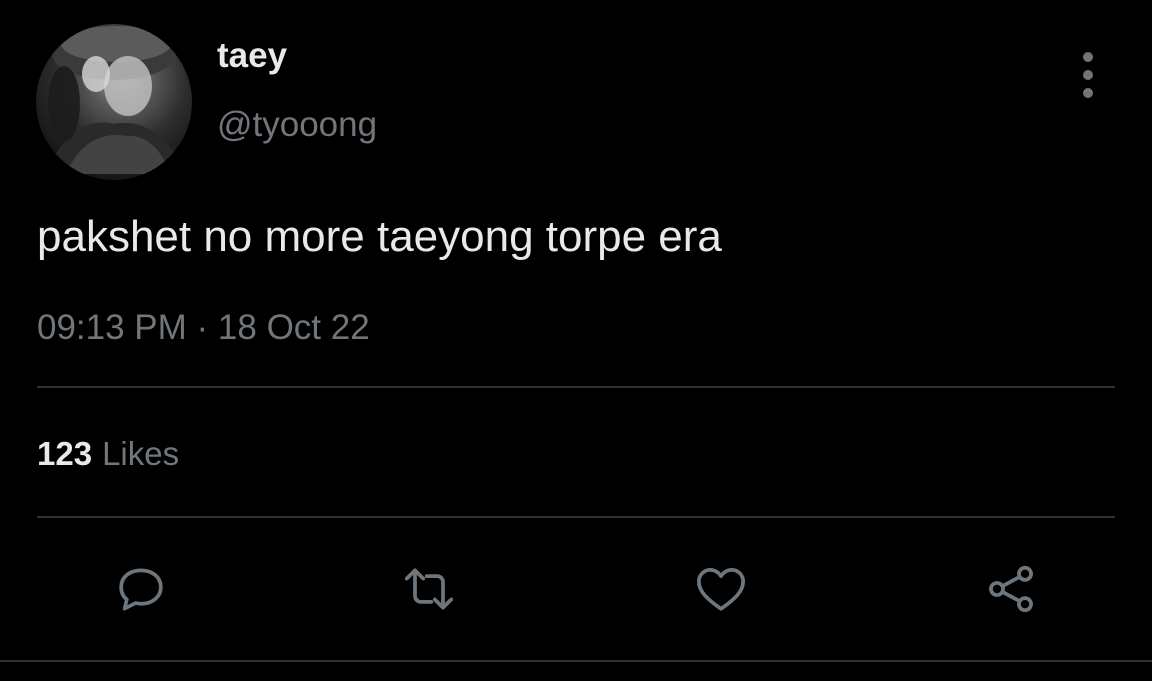 Image resolution: width=1152 pixels, height=681 pixels. I want to click on like-button, so click(721, 589).